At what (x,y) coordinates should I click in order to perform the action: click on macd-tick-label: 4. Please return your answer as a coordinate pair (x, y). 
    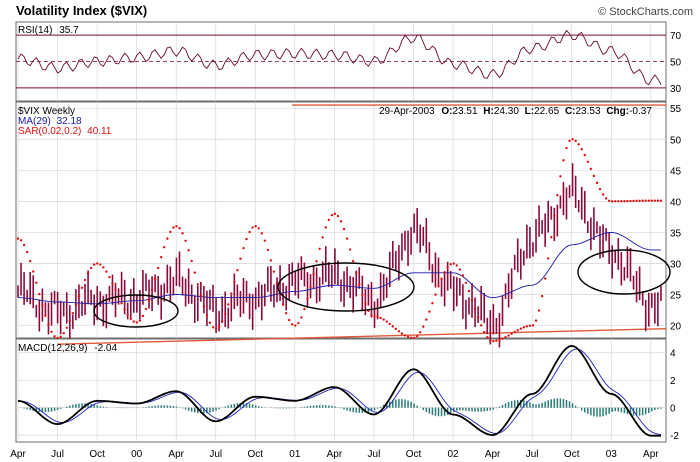
    Looking at the image, I should click on (673, 354).